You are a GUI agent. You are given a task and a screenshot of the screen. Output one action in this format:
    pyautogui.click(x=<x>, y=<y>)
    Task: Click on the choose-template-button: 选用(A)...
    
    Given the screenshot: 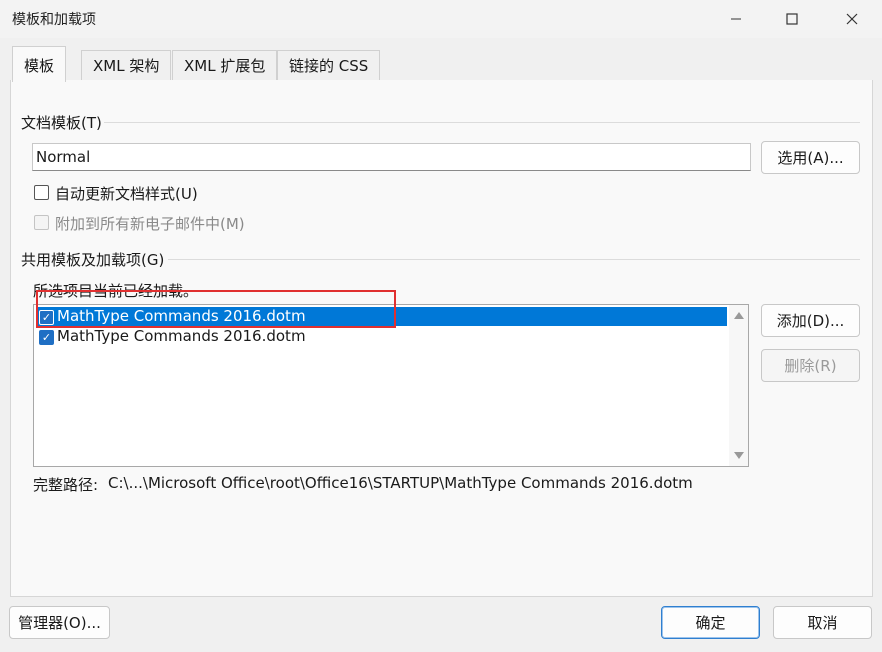 What is the action you would take?
    pyautogui.click(x=810, y=157)
    